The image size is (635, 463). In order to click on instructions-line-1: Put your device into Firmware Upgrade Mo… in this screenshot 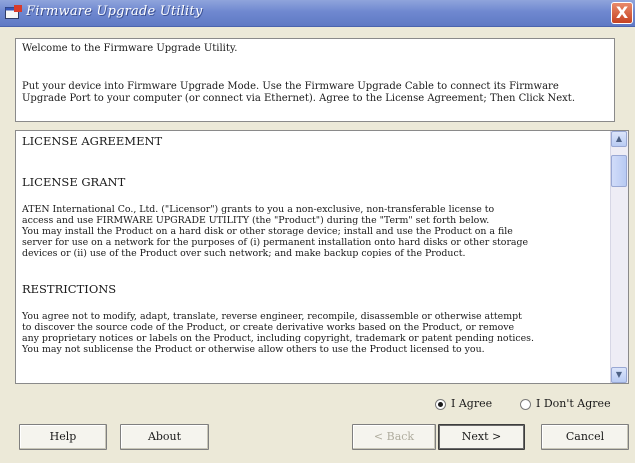, I will do `click(290, 86)`.